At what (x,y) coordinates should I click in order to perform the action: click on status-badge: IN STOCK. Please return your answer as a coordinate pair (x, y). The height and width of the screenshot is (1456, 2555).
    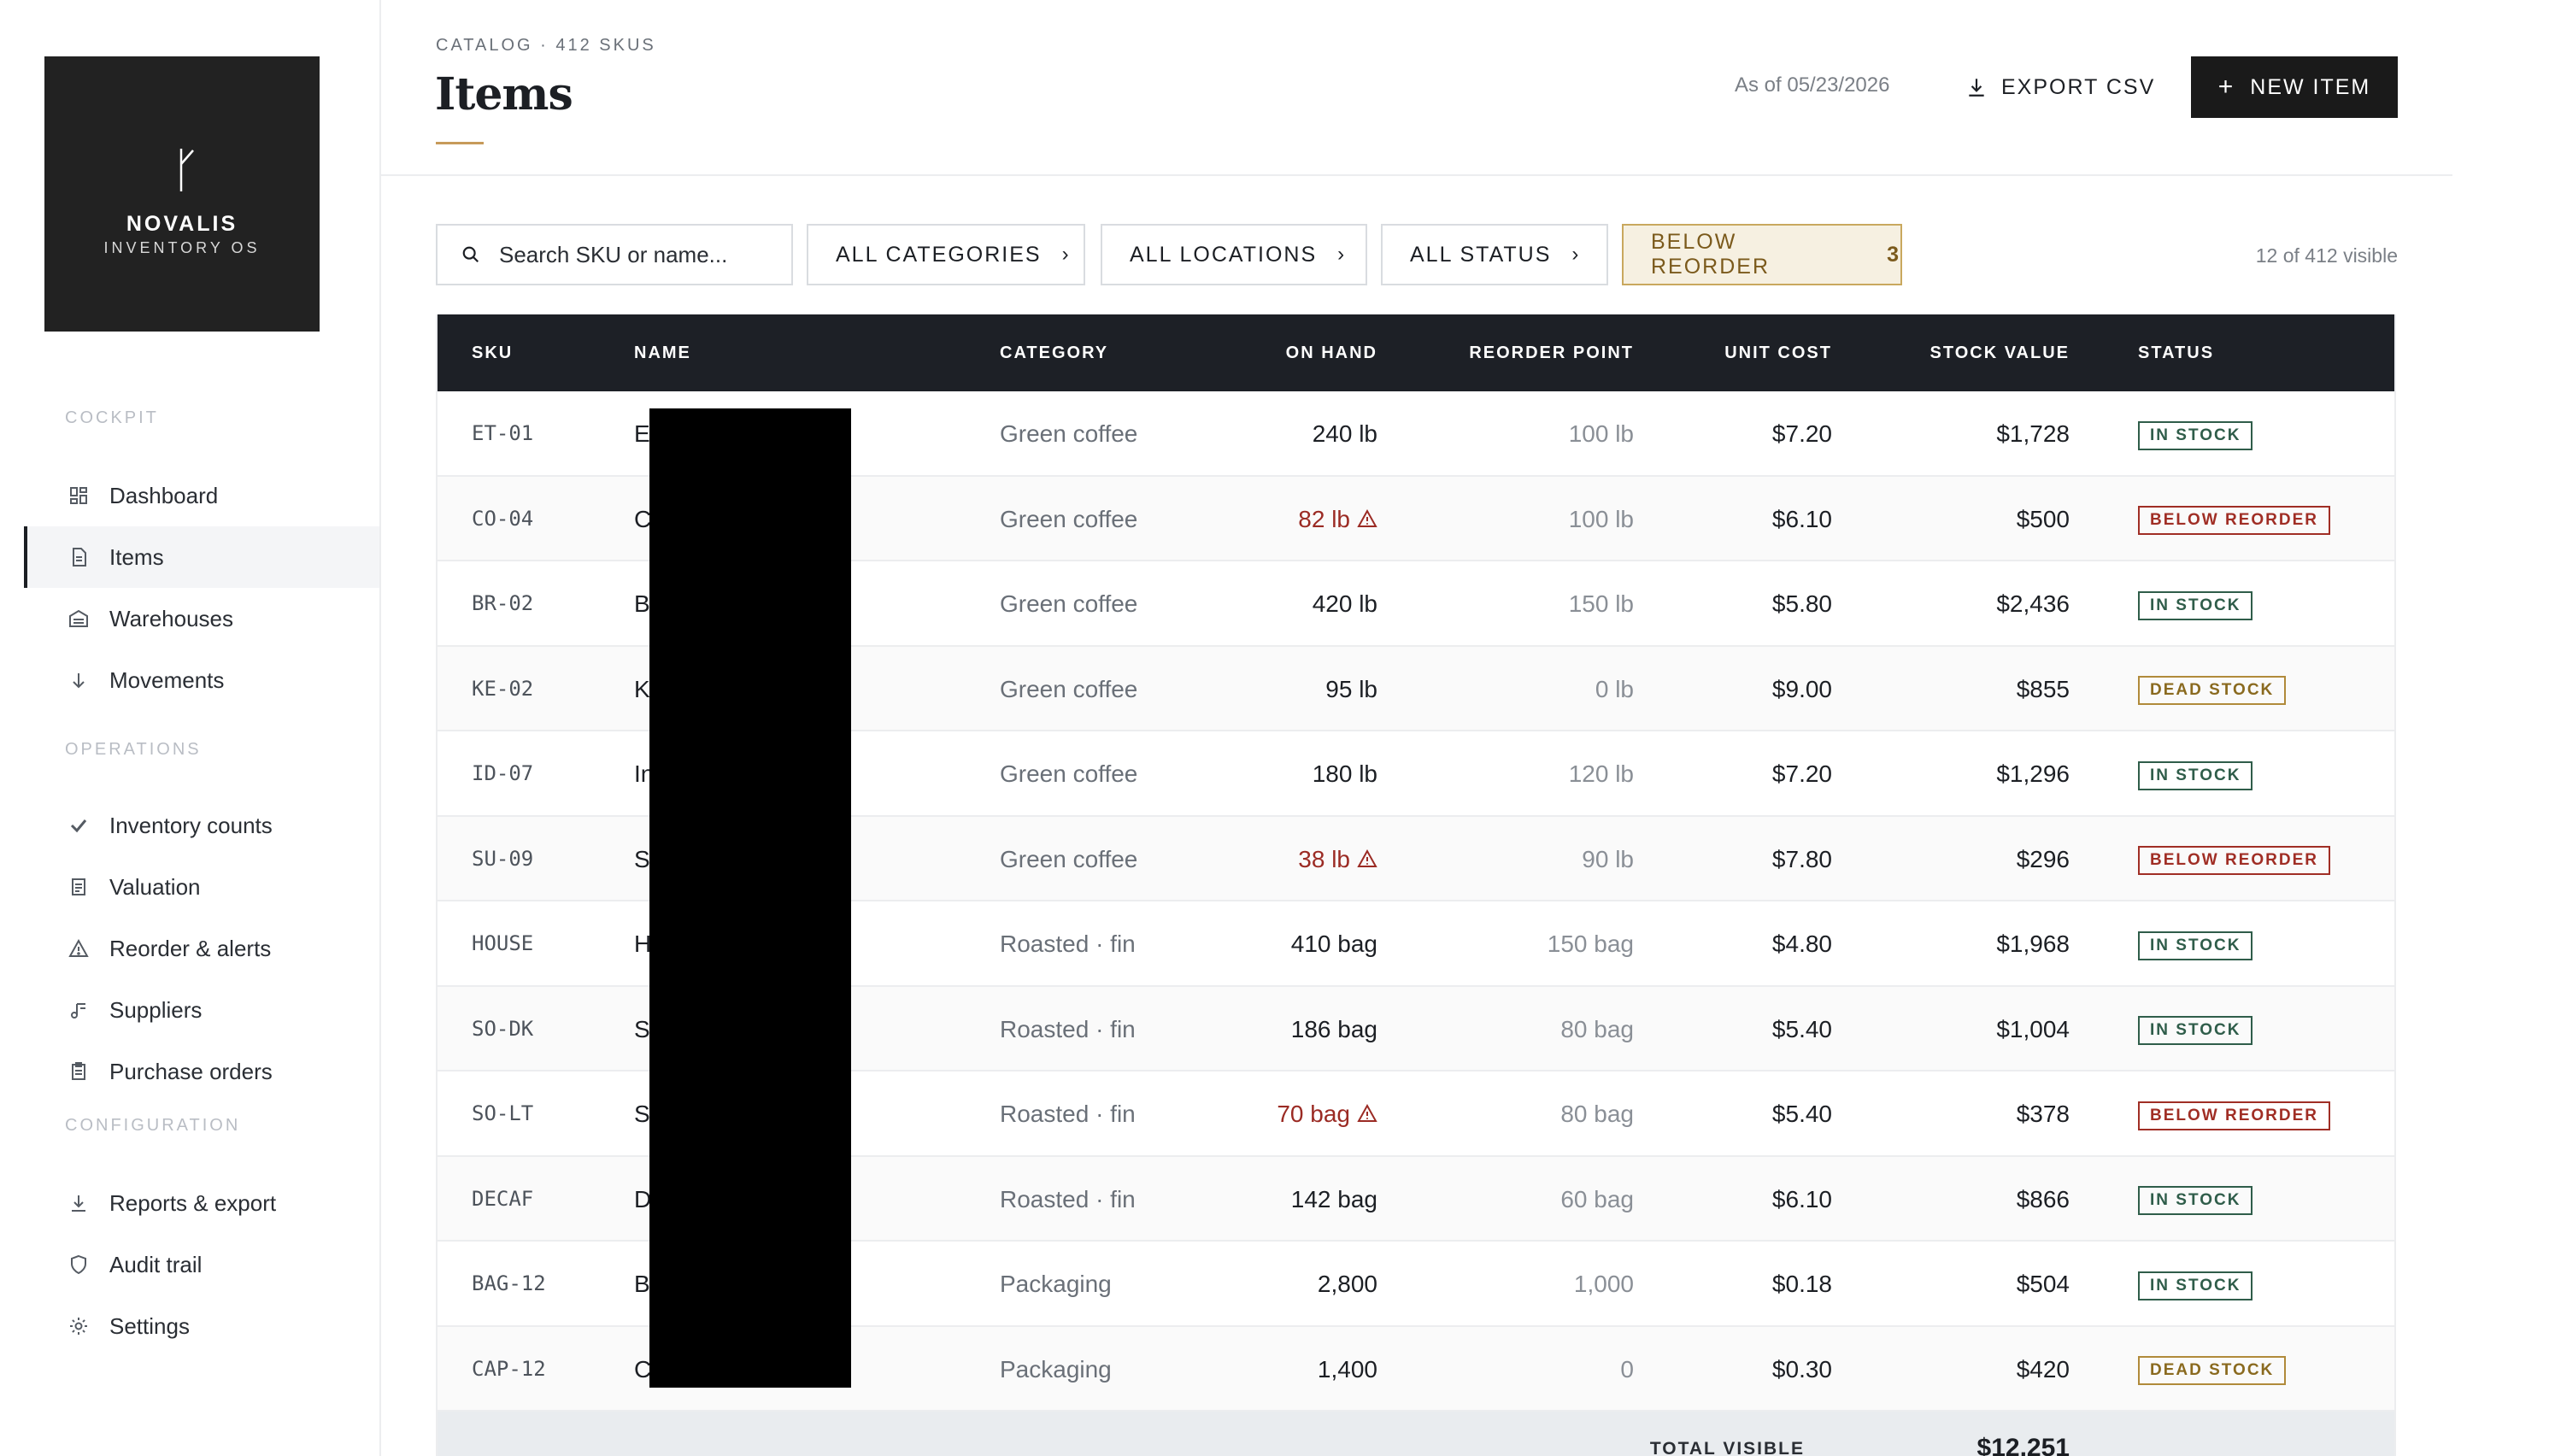
    Looking at the image, I should click on (2195, 1286).